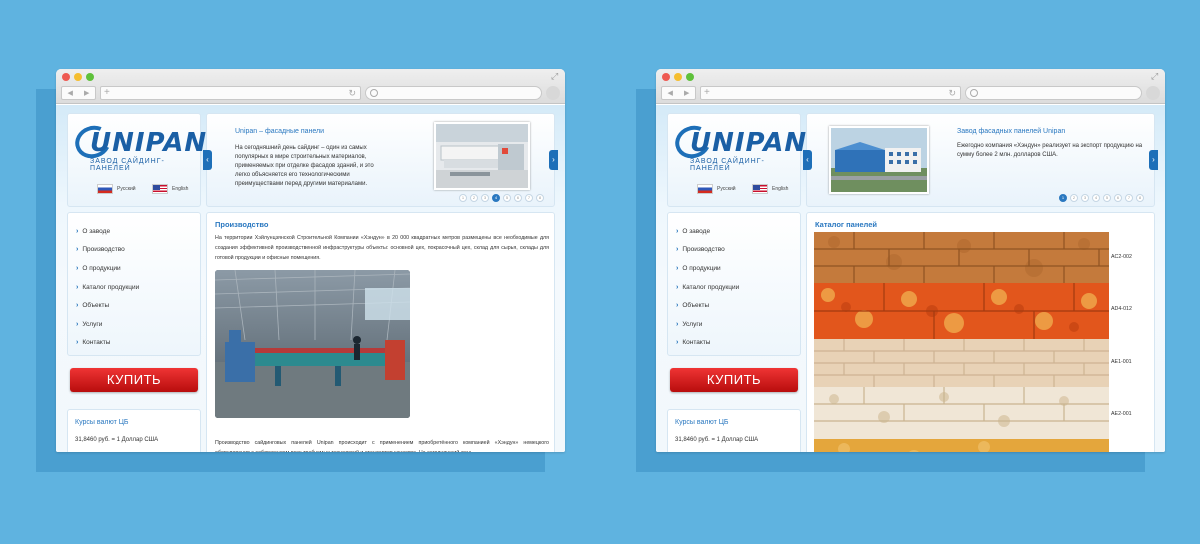  Describe the element at coordinates (160, 189) in the screenshot. I see `flag-us-icon` at that location.